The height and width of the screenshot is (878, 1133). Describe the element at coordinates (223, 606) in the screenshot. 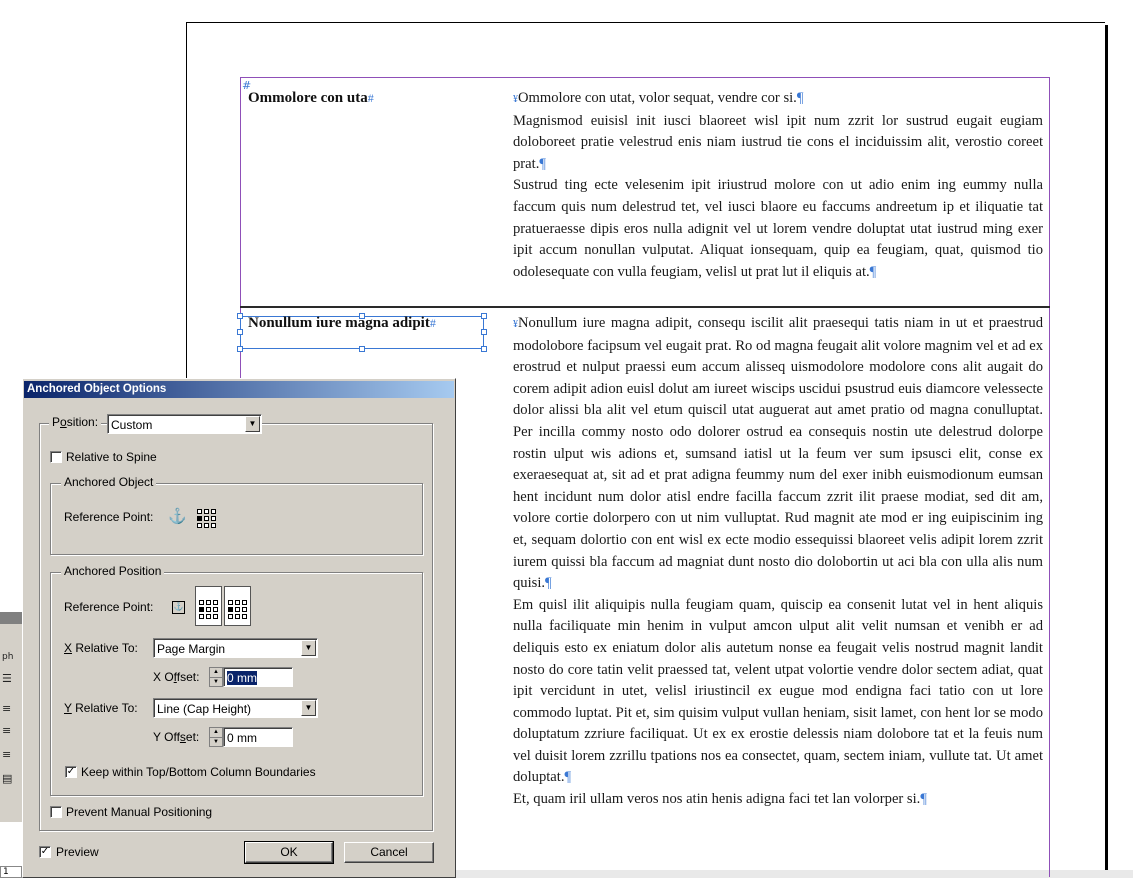

I see `page-spread-proxy` at that location.